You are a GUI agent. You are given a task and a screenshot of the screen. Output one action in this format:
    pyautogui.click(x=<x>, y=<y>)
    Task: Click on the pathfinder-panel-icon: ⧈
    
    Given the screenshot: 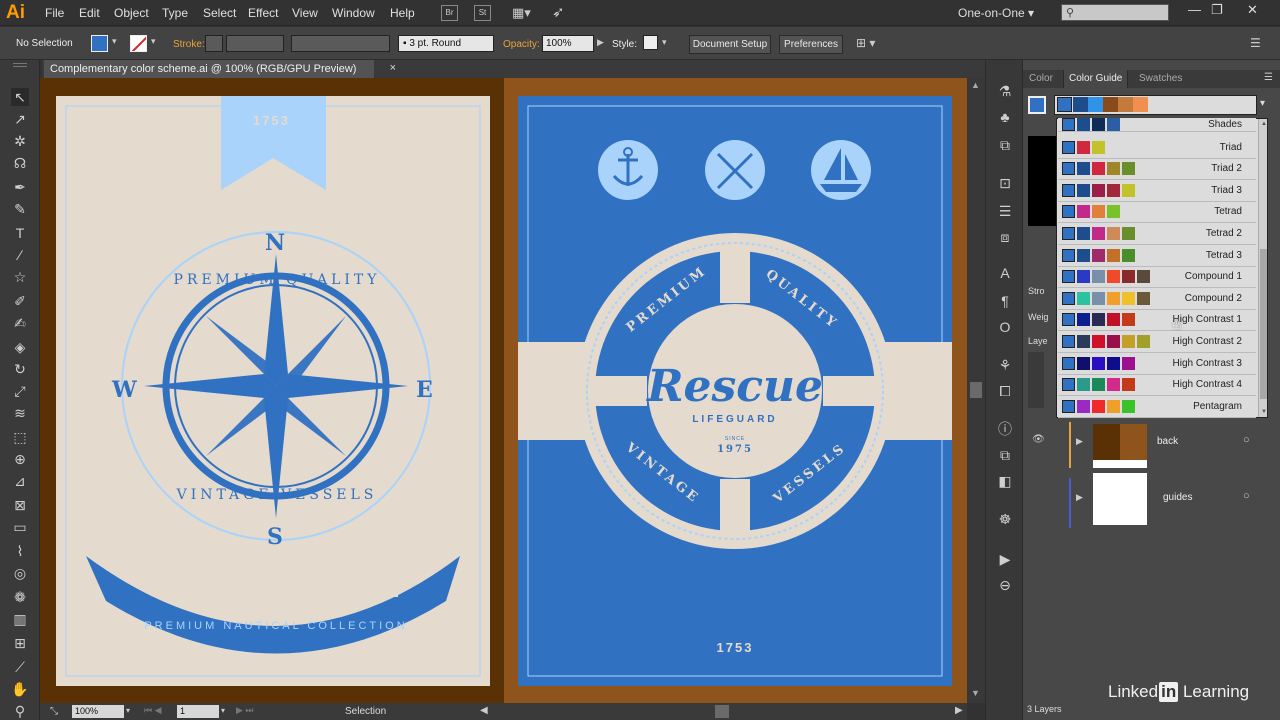 What is the action you would take?
    pyautogui.click(x=1005, y=237)
    